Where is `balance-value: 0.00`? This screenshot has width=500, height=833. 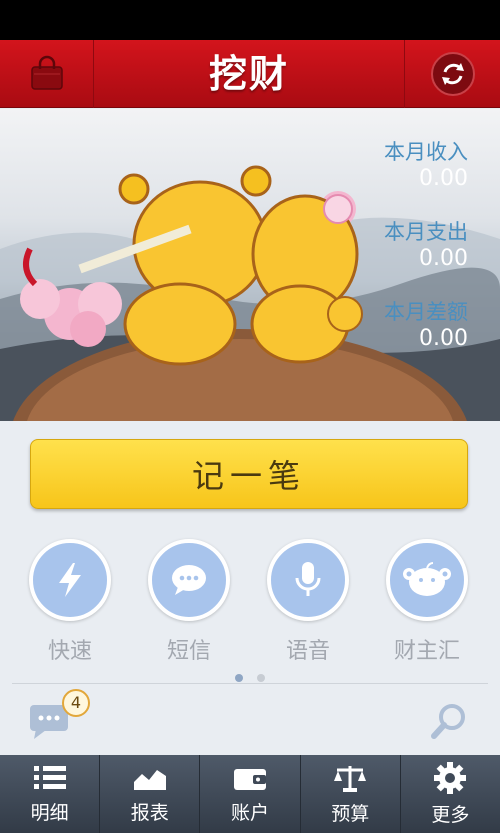
balance-value: 0.00 is located at coordinates (443, 338).